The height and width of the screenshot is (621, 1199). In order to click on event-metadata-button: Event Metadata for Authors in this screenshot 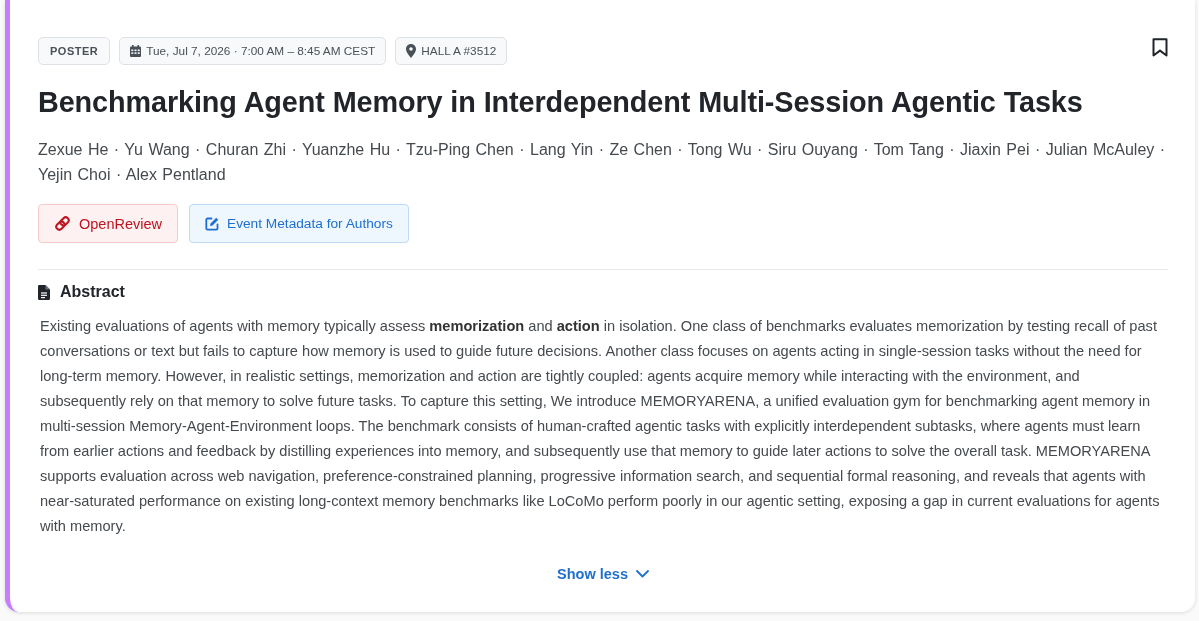, I will do `click(299, 223)`.